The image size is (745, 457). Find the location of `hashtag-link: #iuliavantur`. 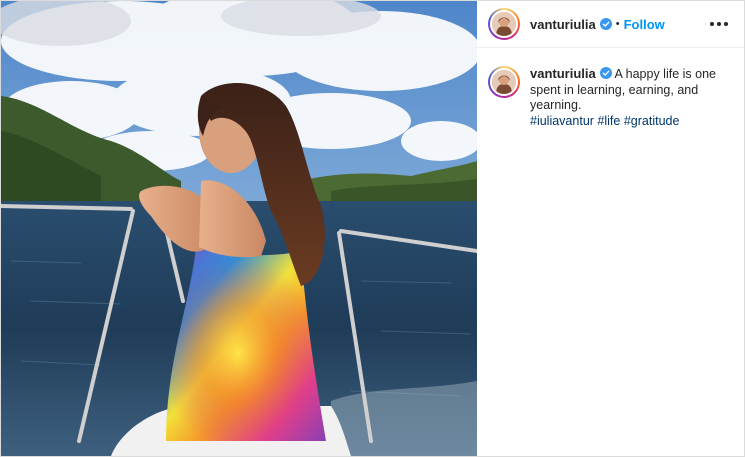

hashtag-link: #iuliavantur is located at coordinates (562, 121).